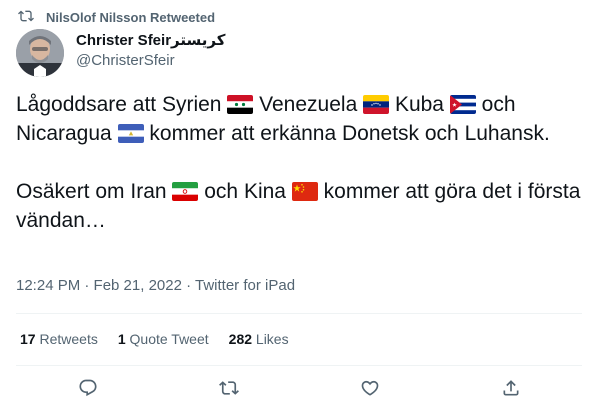 Image resolution: width=598 pixels, height=413 pixels. Describe the element at coordinates (419, 104) in the screenshot. I see `tweet-text-segment: Kuba` at that location.